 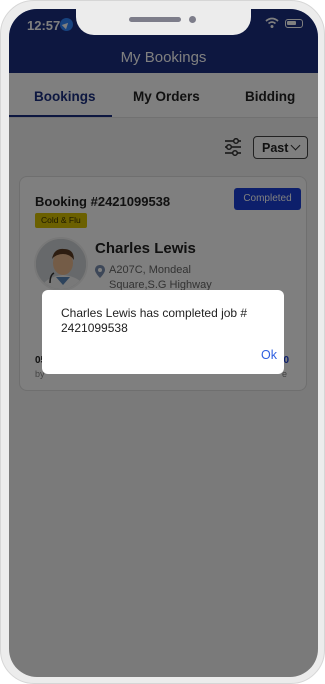 What do you see at coordinates (155, 19) in the screenshot?
I see `speaker` at bounding box center [155, 19].